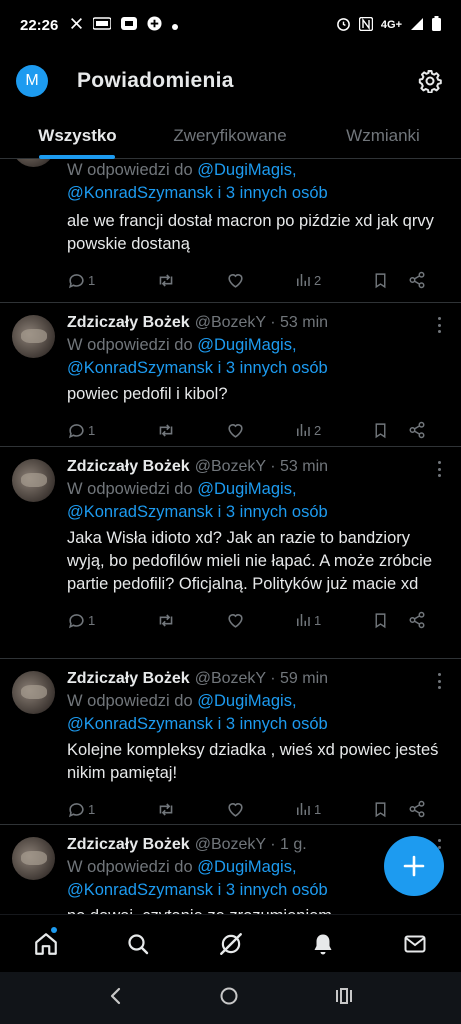  I want to click on vodafone-icon, so click(102, 25).